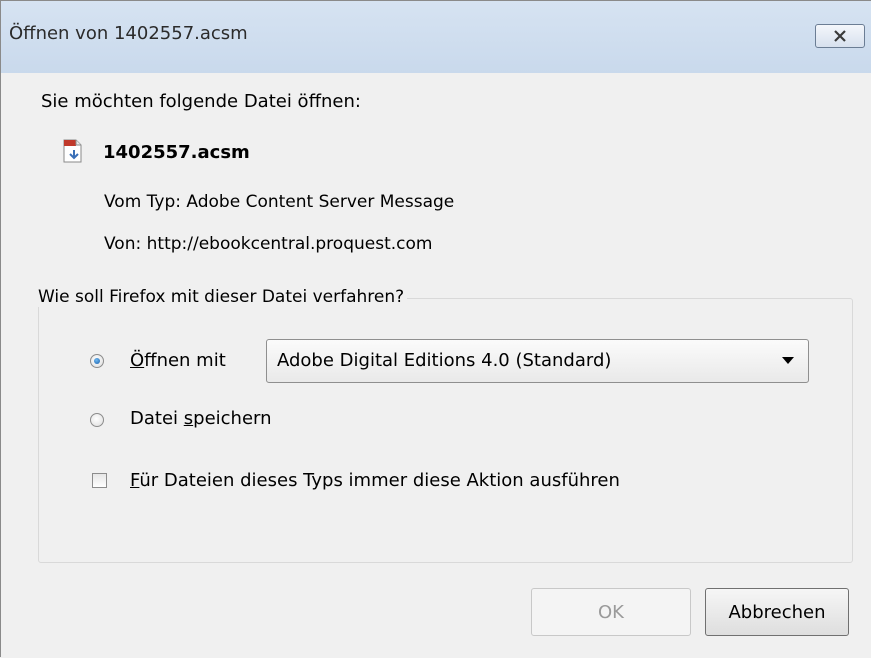 The width and height of the screenshot is (871, 658). I want to click on close-icon, so click(840, 36).